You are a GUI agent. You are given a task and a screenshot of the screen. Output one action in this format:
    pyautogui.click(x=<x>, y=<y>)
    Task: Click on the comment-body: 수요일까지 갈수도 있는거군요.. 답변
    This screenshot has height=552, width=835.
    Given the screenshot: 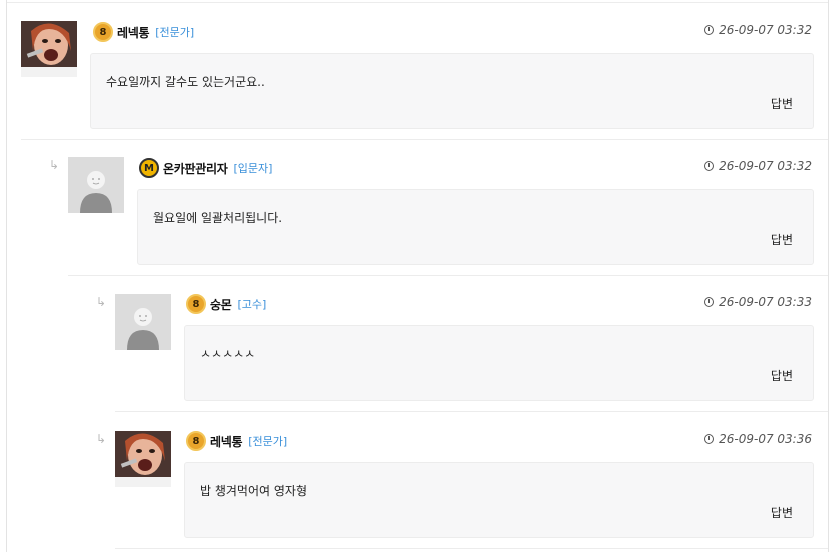 What is the action you would take?
    pyautogui.click(x=452, y=91)
    